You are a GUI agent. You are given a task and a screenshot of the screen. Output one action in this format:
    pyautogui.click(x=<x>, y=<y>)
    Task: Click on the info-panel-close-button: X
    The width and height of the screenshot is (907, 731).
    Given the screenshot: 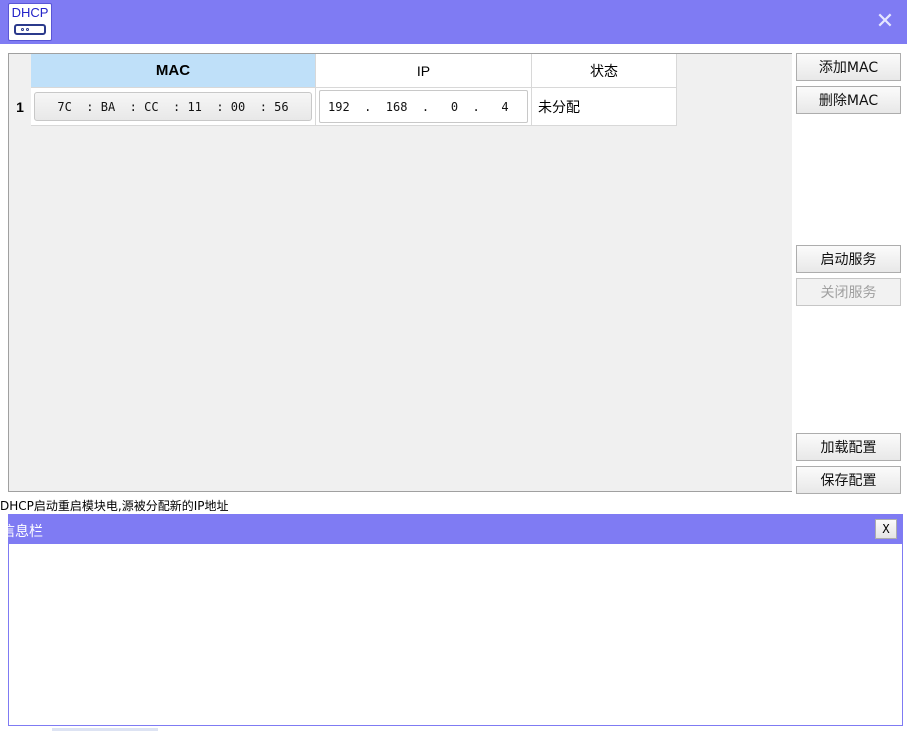 What is the action you would take?
    pyautogui.click(x=886, y=529)
    